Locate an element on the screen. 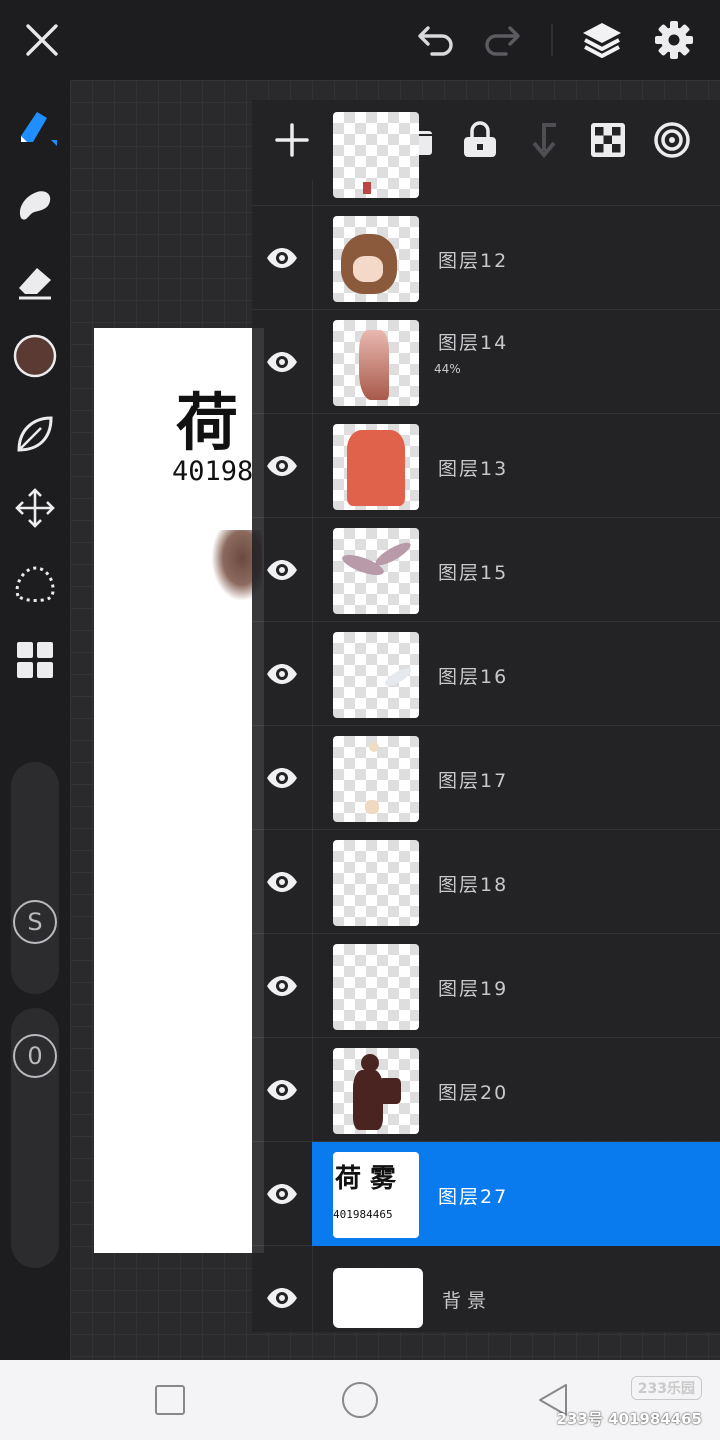  layer-row: 图层13 is located at coordinates (486, 466).